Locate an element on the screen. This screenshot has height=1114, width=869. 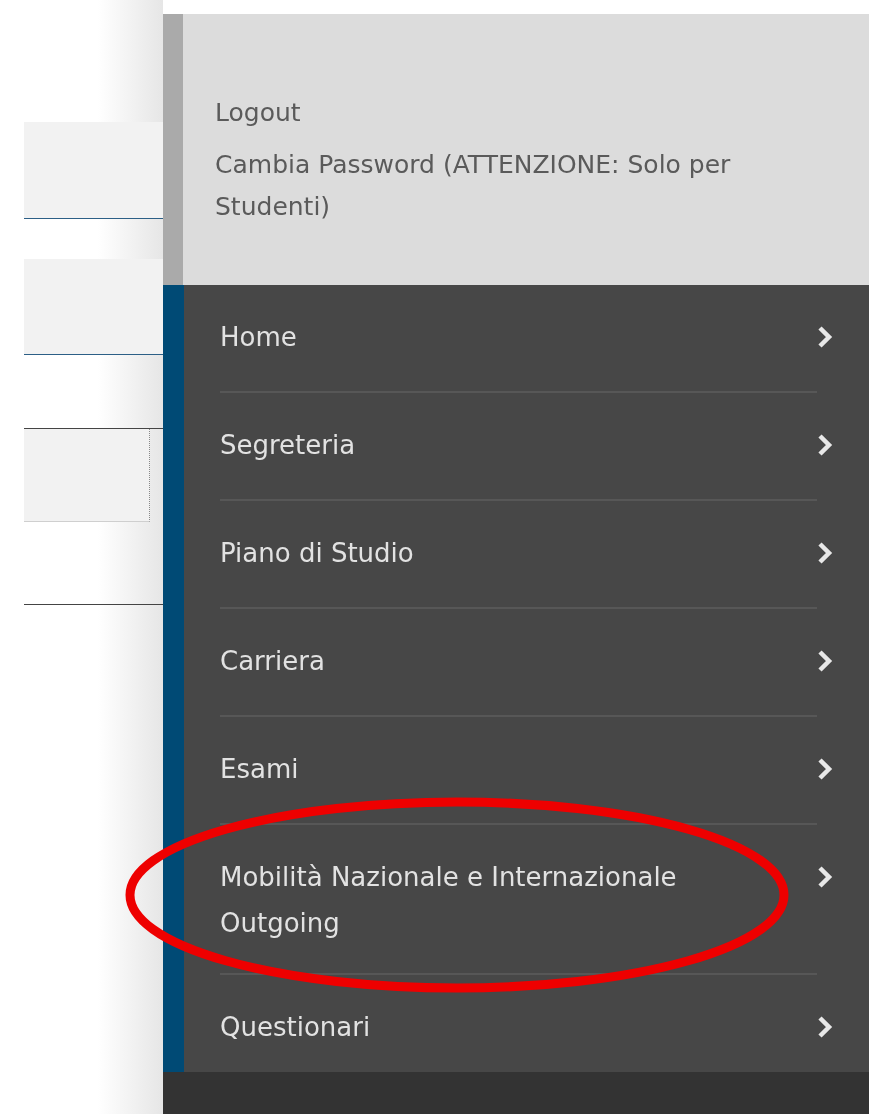
menu-item: Carriera is located at coordinates (272, 661).